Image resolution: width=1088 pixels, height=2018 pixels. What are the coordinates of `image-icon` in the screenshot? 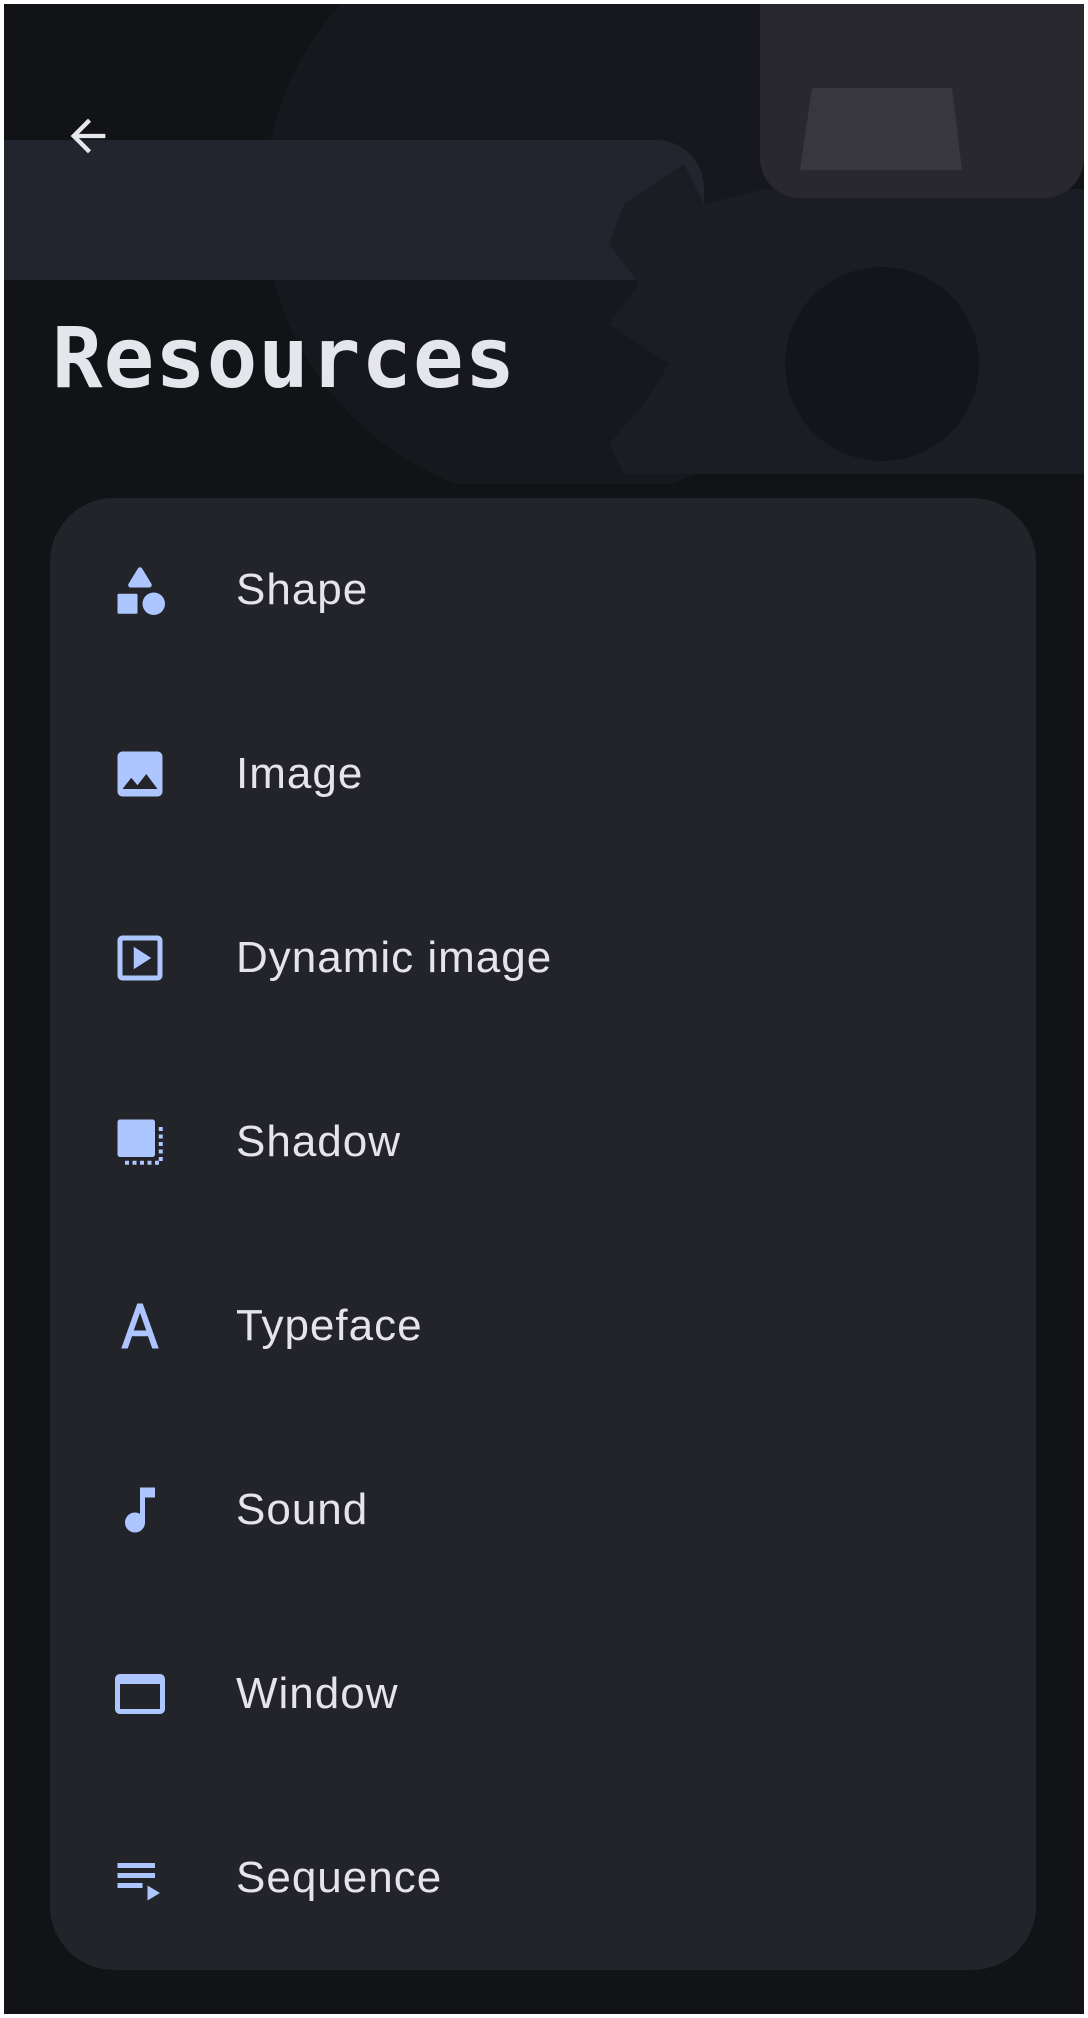 It's located at (140, 774).